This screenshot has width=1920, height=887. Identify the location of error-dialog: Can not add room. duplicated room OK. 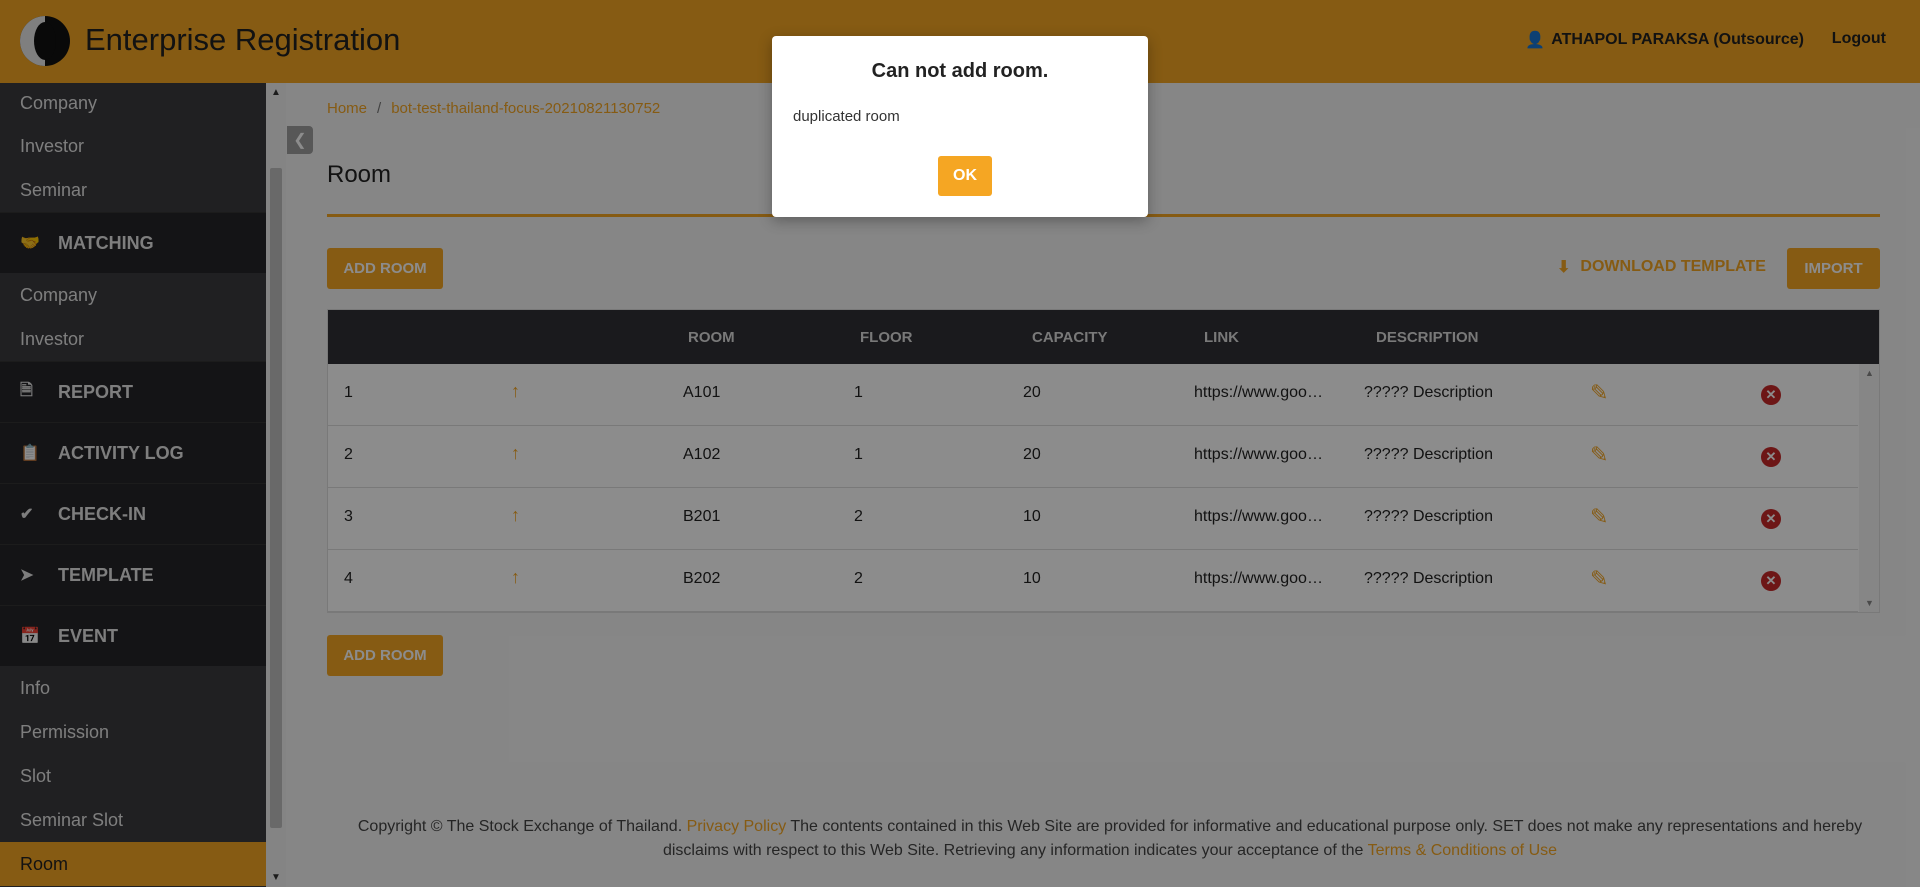
(960, 126).